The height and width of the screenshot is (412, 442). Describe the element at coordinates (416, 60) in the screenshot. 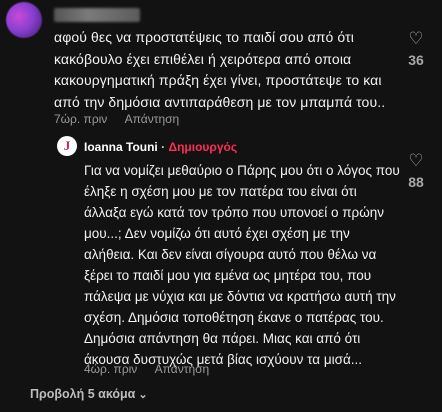

I see `like-count: 36` at that location.